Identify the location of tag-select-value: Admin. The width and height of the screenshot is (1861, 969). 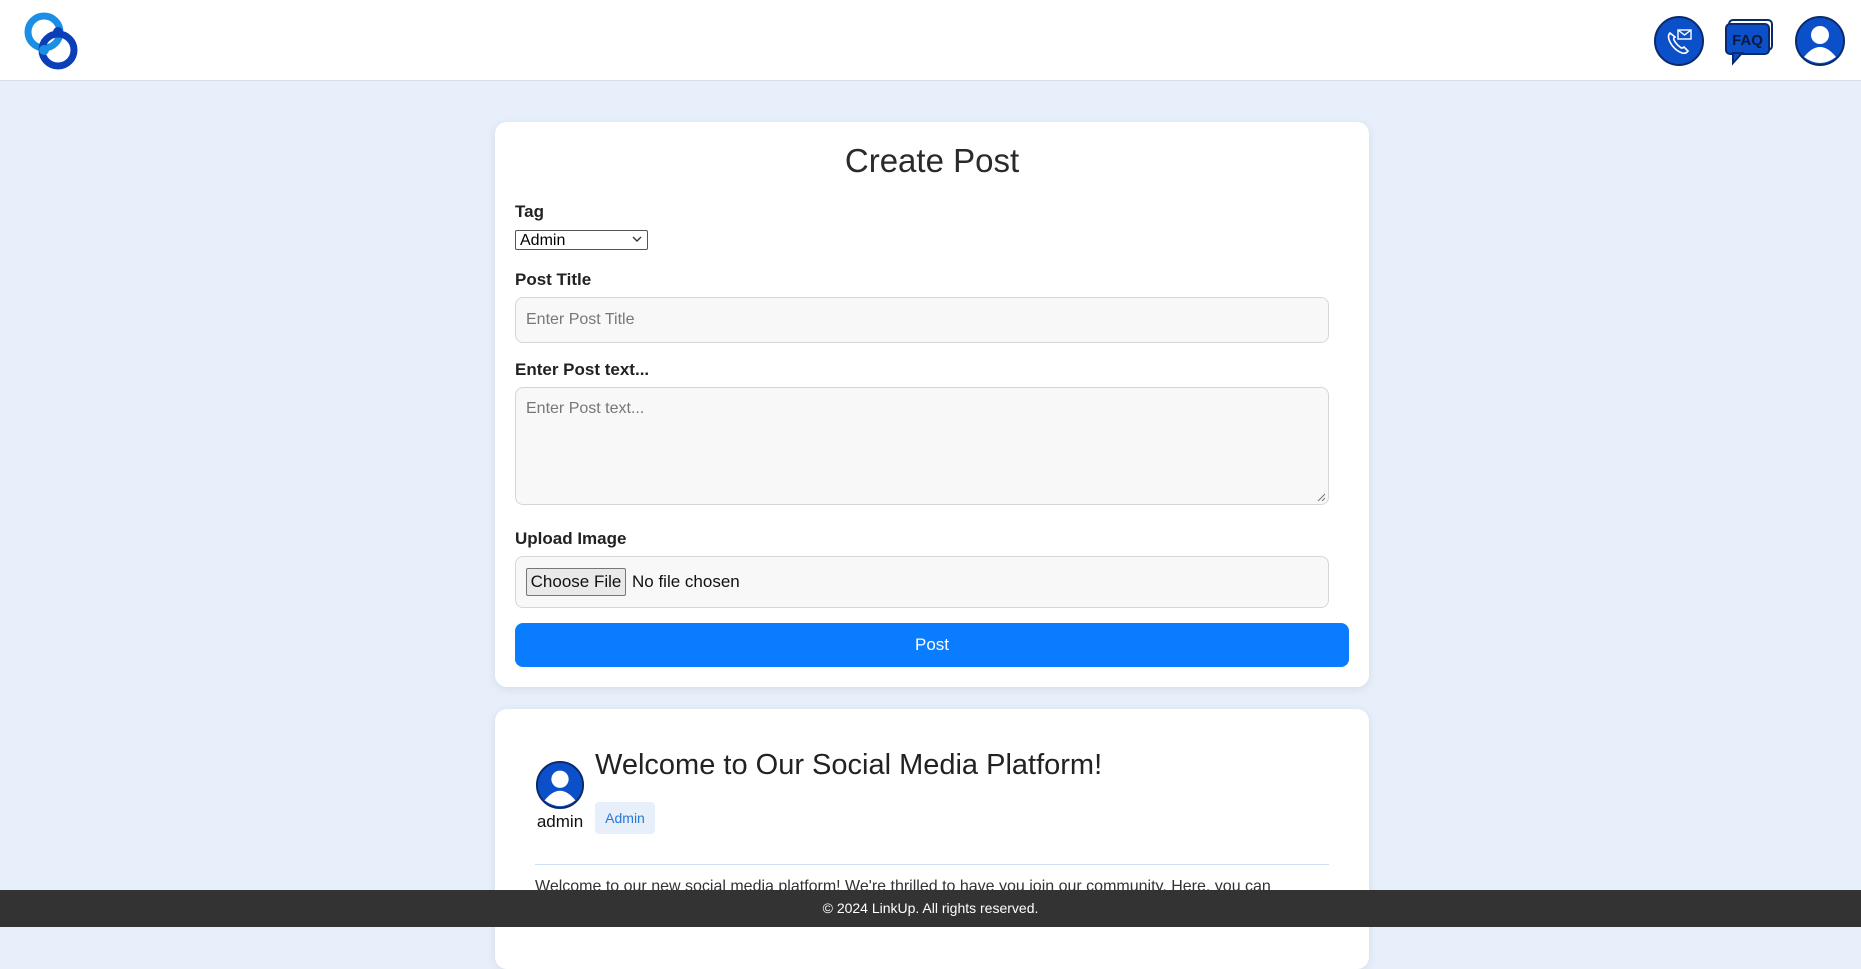
(543, 240).